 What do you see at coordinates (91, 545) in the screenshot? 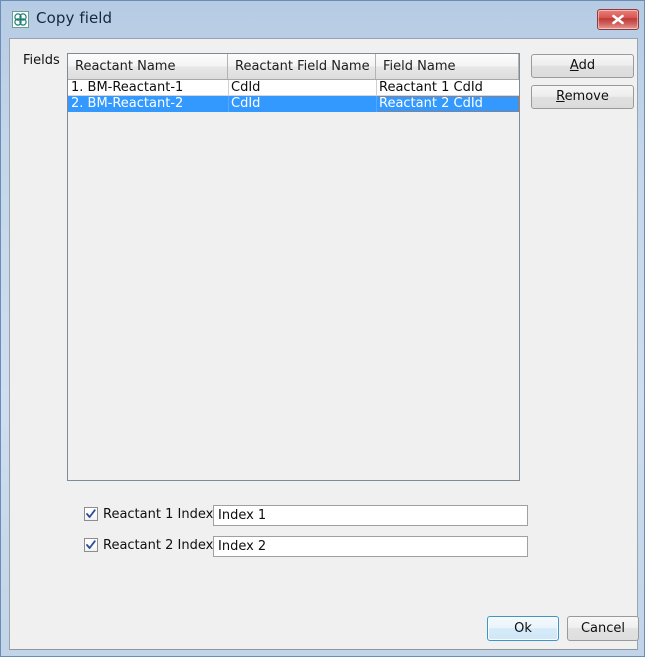
I see `reactant-2-index-checkbox` at bounding box center [91, 545].